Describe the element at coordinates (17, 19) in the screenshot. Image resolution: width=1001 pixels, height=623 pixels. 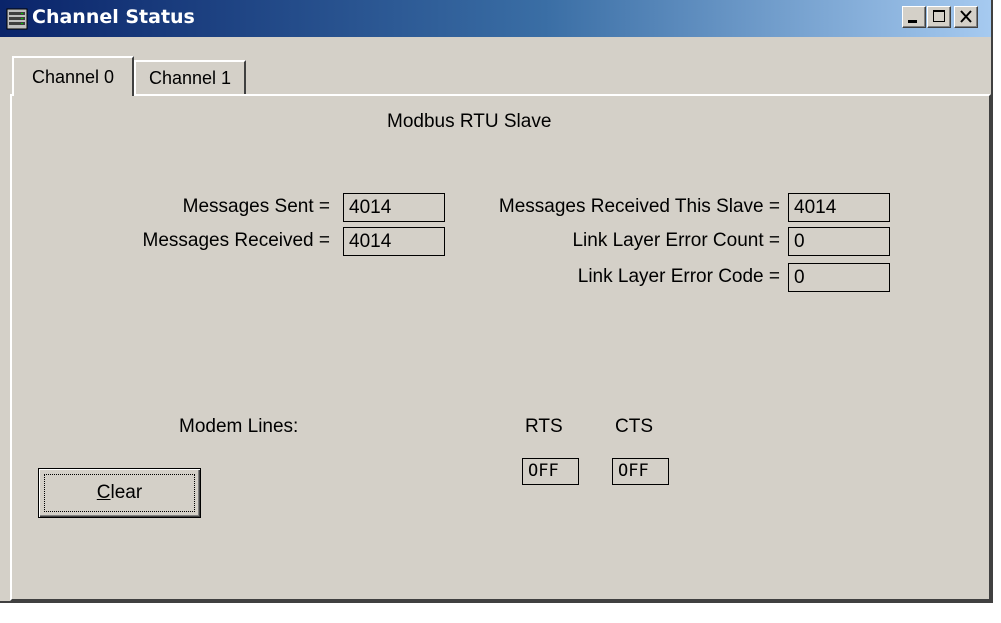
I see `network-device-icon` at that location.